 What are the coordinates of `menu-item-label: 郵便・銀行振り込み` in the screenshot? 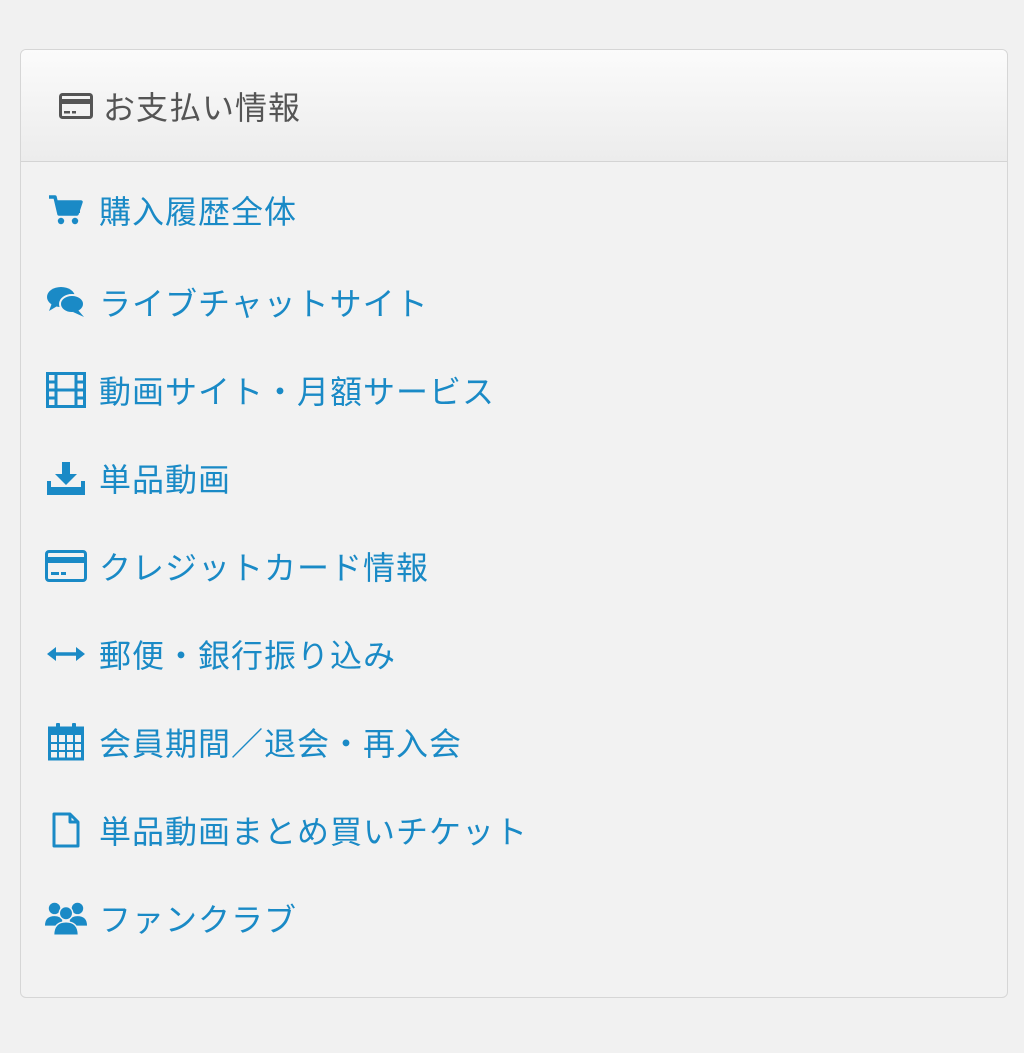 It's located at (248, 656).